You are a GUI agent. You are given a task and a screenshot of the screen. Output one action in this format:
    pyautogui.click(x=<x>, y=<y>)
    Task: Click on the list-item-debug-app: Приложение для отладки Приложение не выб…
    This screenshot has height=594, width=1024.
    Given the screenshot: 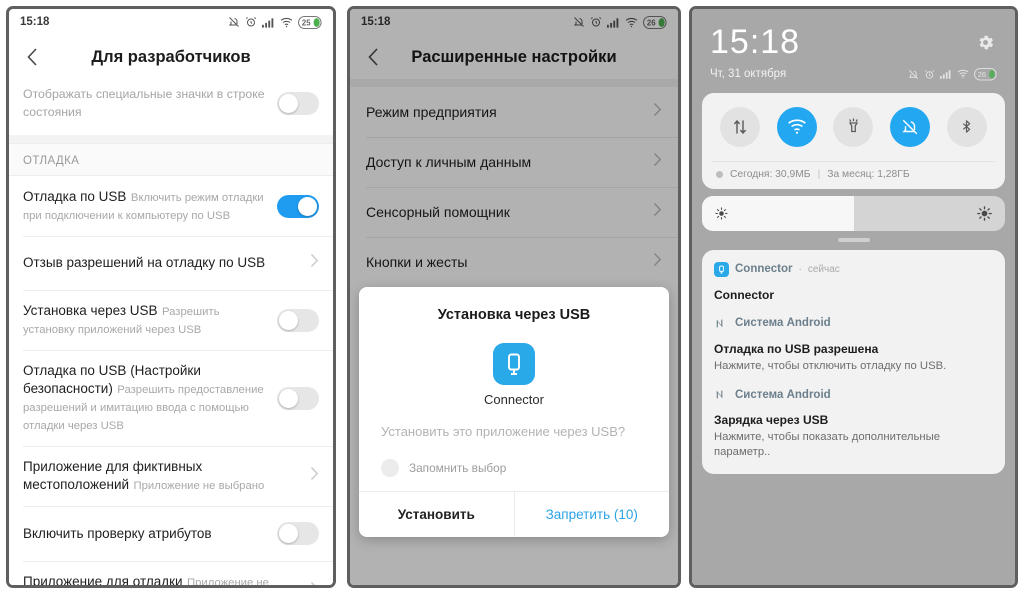 What is the action you would take?
    pyautogui.click(x=171, y=573)
    